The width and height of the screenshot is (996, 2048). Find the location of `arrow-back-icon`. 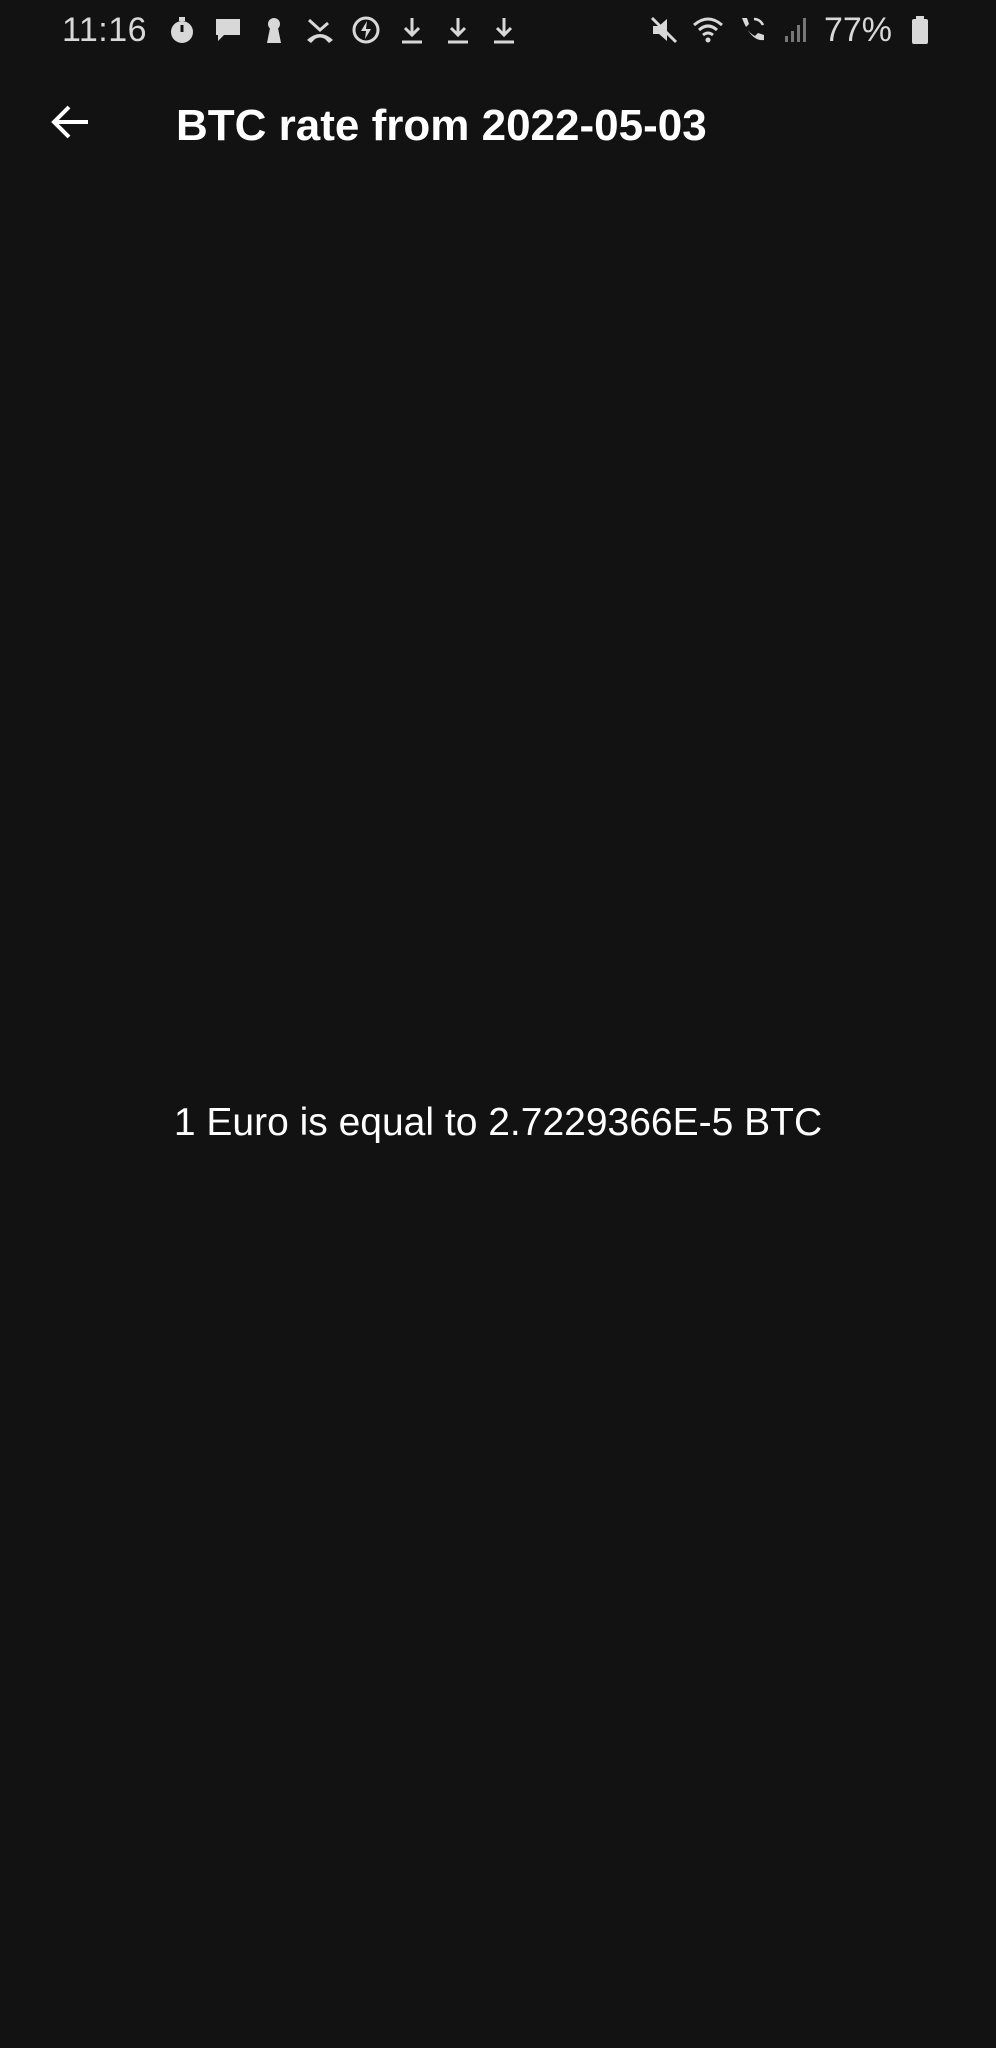

arrow-back-icon is located at coordinates (69, 122).